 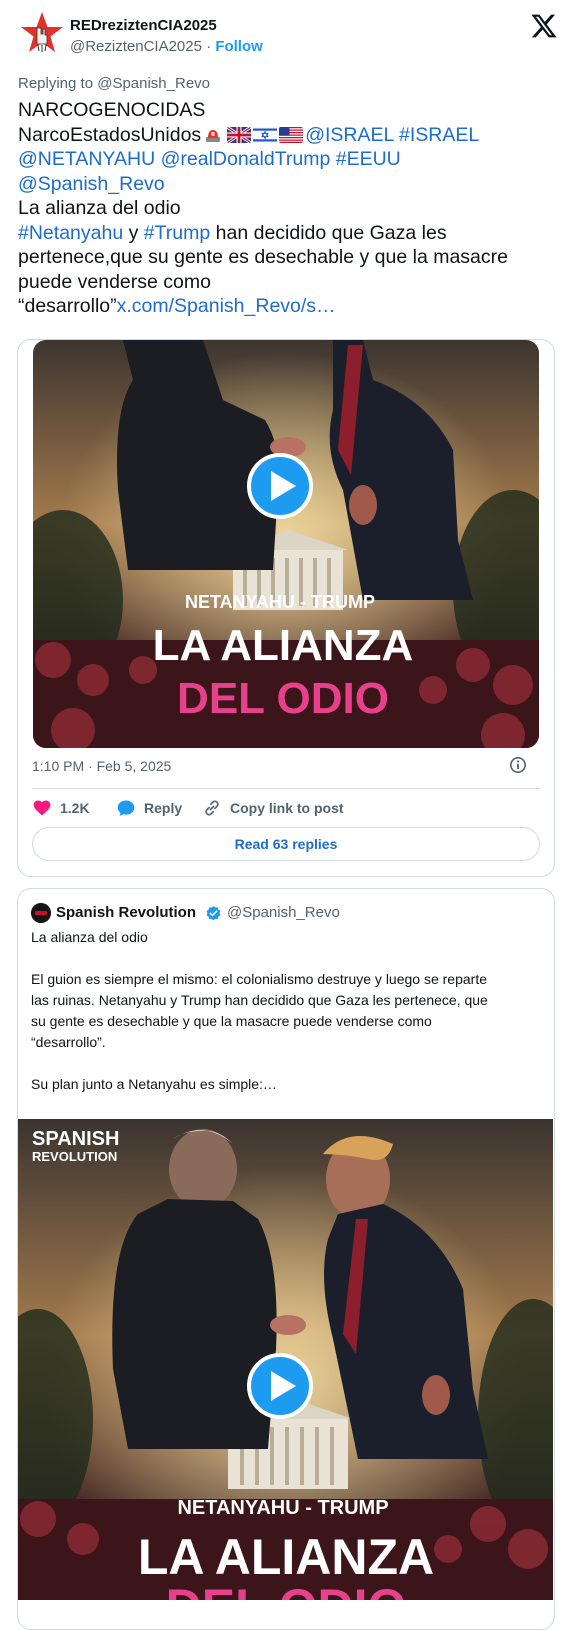 I want to click on rotating-light-icon, so click(x=213, y=135).